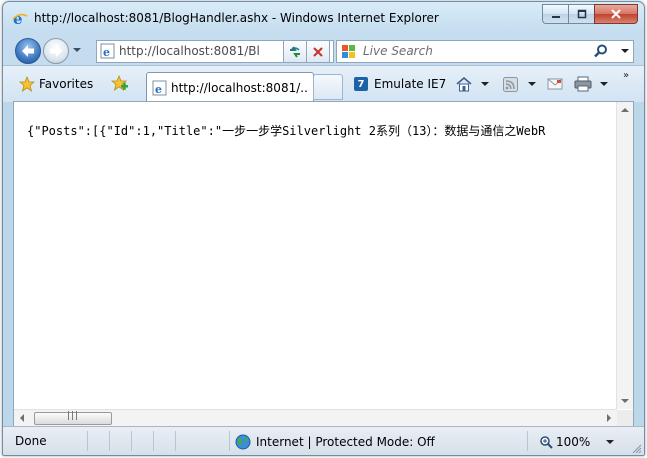 This screenshot has height=458, width=647. I want to click on search-options-dropdown, so click(625, 51).